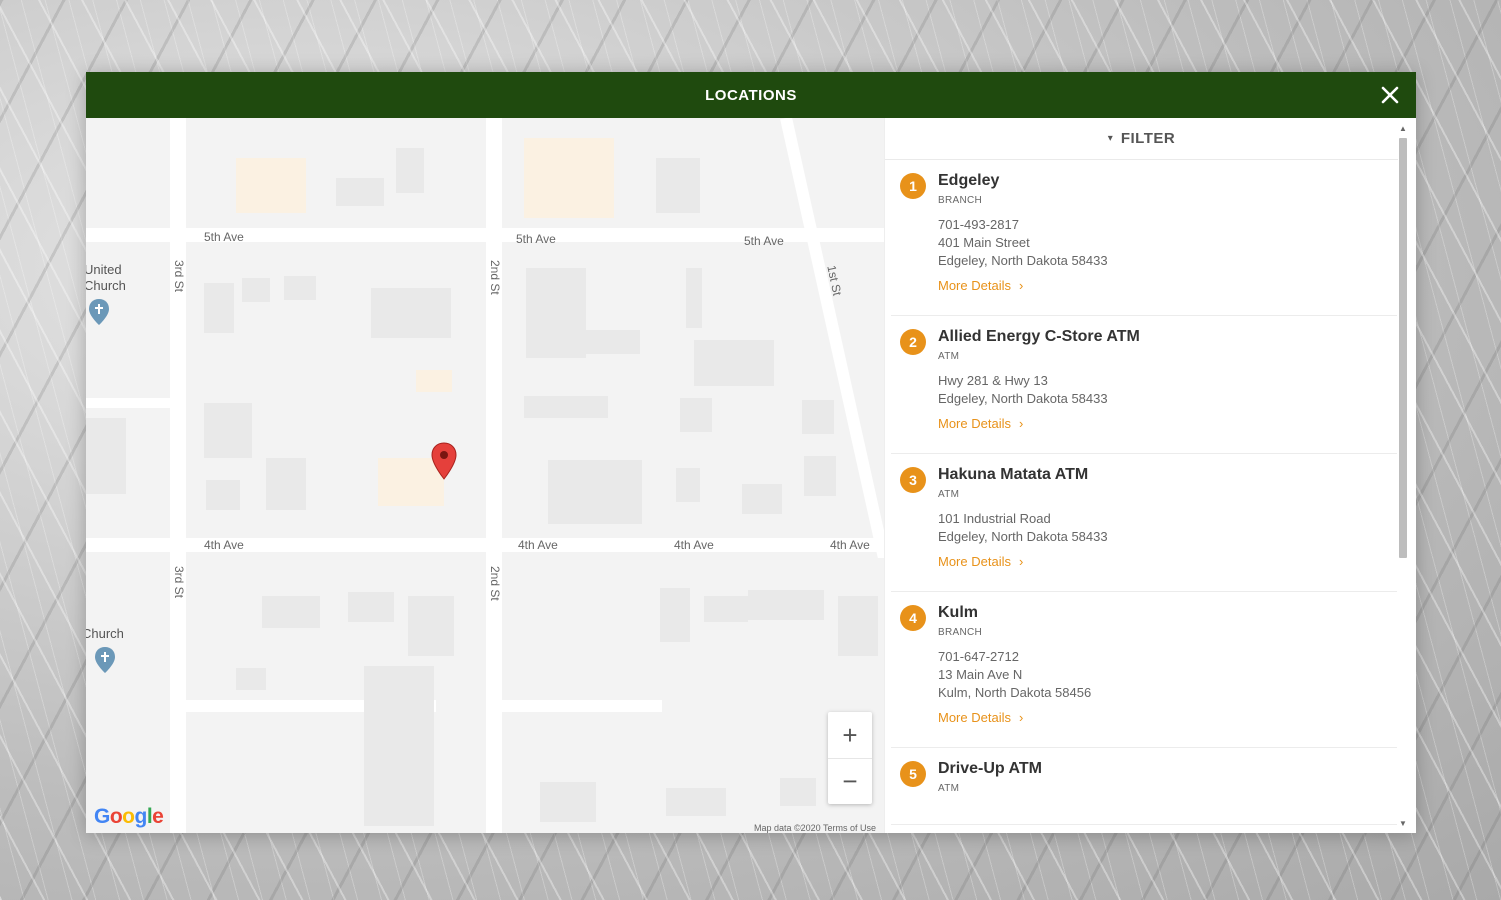 This screenshot has width=1501, height=900. Describe the element at coordinates (913, 480) in the screenshot. I see `location-number-badge: 3` at that location.